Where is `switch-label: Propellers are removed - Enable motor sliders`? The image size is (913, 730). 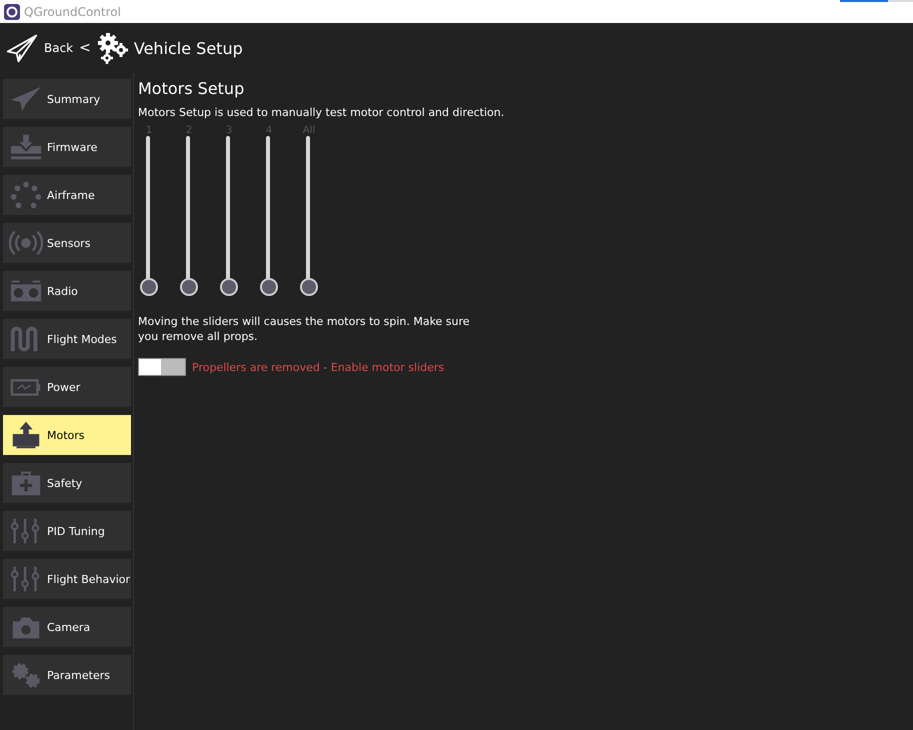
switch-label: Propellers are removed - Enable motor sliders is located at coordinates (318, 367).